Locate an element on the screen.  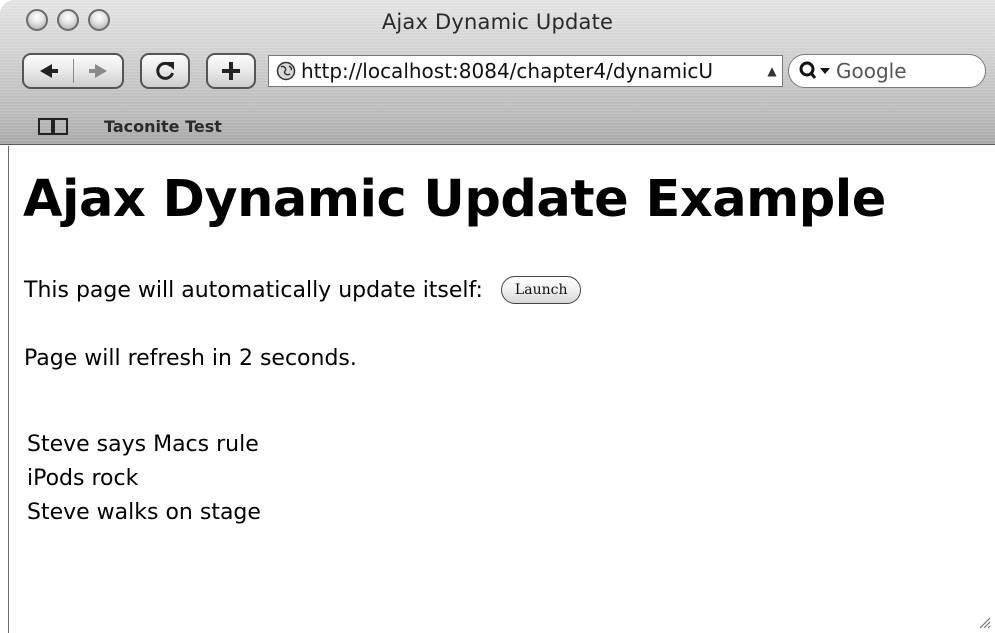
search-field: Google is located at coordinates (887, 71).